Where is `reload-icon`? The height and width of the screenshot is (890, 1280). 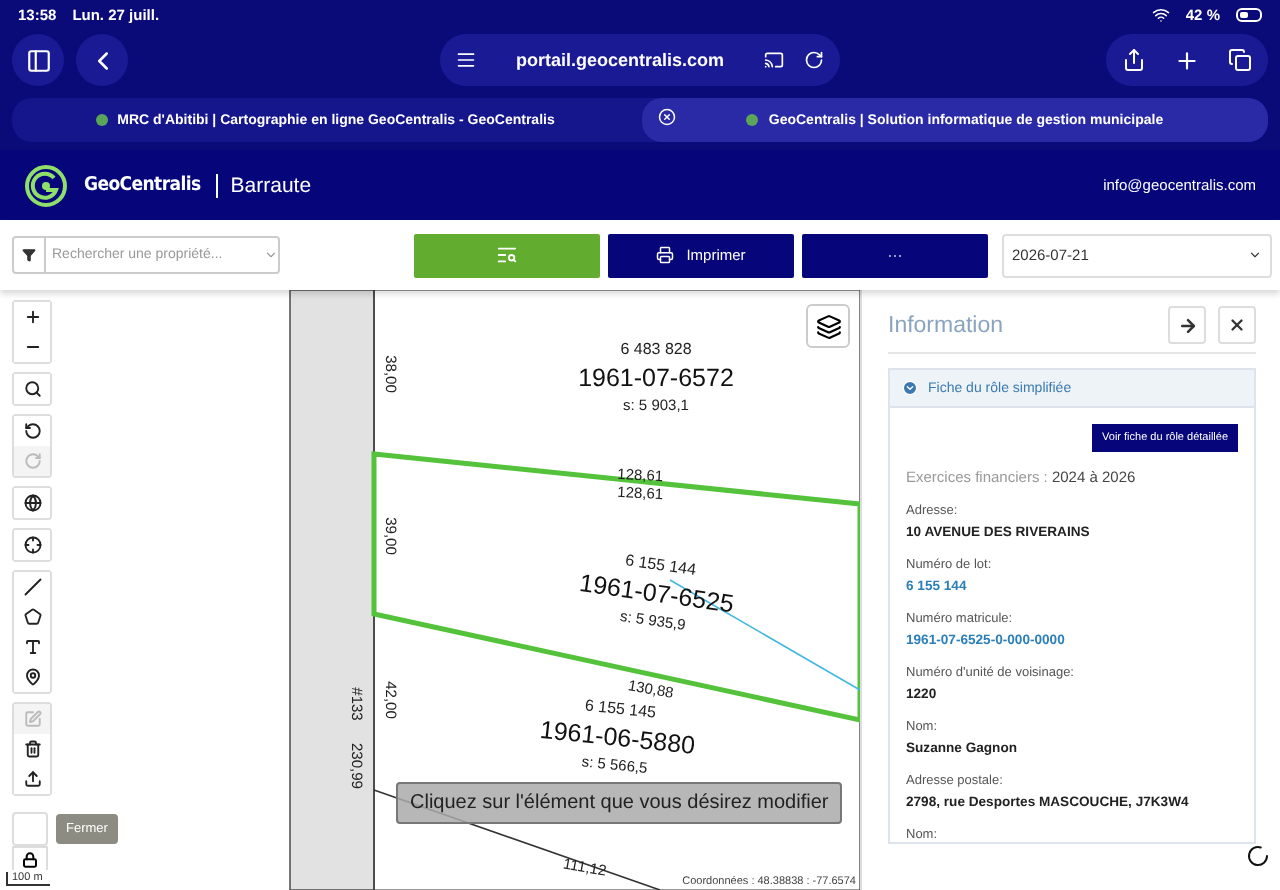
reload-icon is located at coordinates (814, 60).